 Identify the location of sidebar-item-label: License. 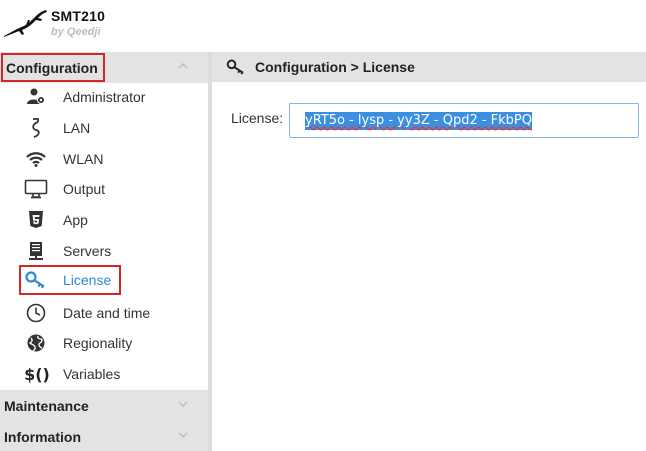
(87, 280).